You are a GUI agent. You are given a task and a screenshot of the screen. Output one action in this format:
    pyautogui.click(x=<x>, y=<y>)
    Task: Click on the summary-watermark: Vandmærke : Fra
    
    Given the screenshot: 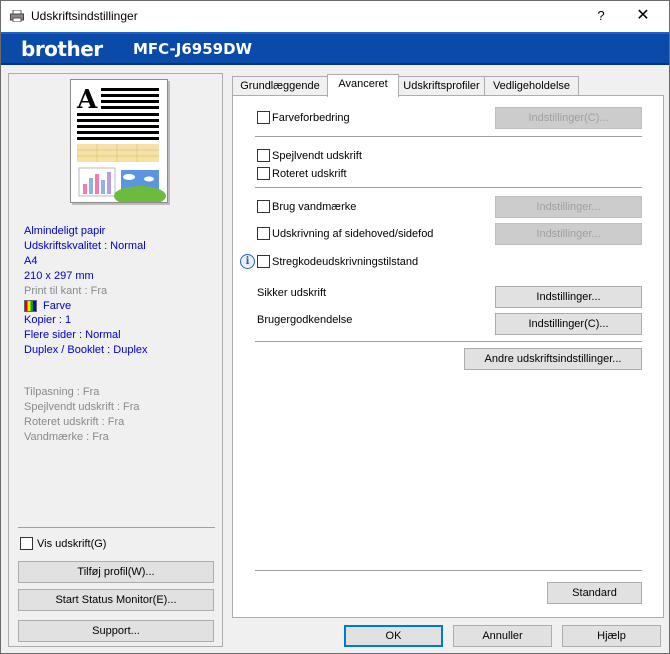 What is the action you would take?
    pyautogui.click(x=66, y=437)
    